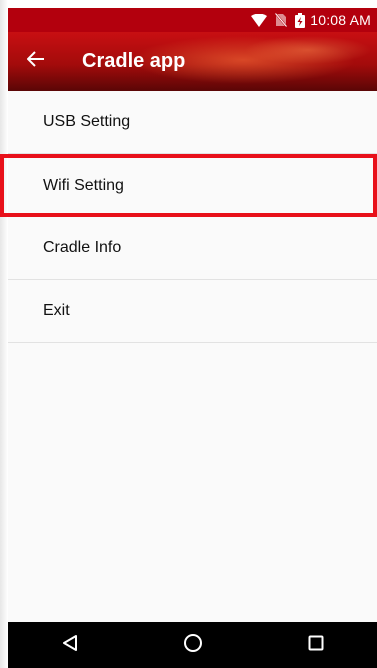 The height and width of the screenshot is (668, 377). I want to click on menu-item-exit: Exit, so click(192, 311).